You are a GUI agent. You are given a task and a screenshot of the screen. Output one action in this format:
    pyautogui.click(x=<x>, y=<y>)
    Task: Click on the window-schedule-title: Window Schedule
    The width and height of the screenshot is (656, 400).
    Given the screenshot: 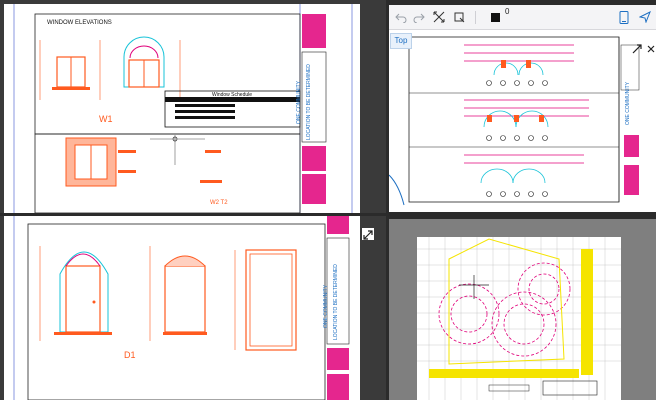 What is the action you would take?
    pyautogui.click(x=232, y=95)
    